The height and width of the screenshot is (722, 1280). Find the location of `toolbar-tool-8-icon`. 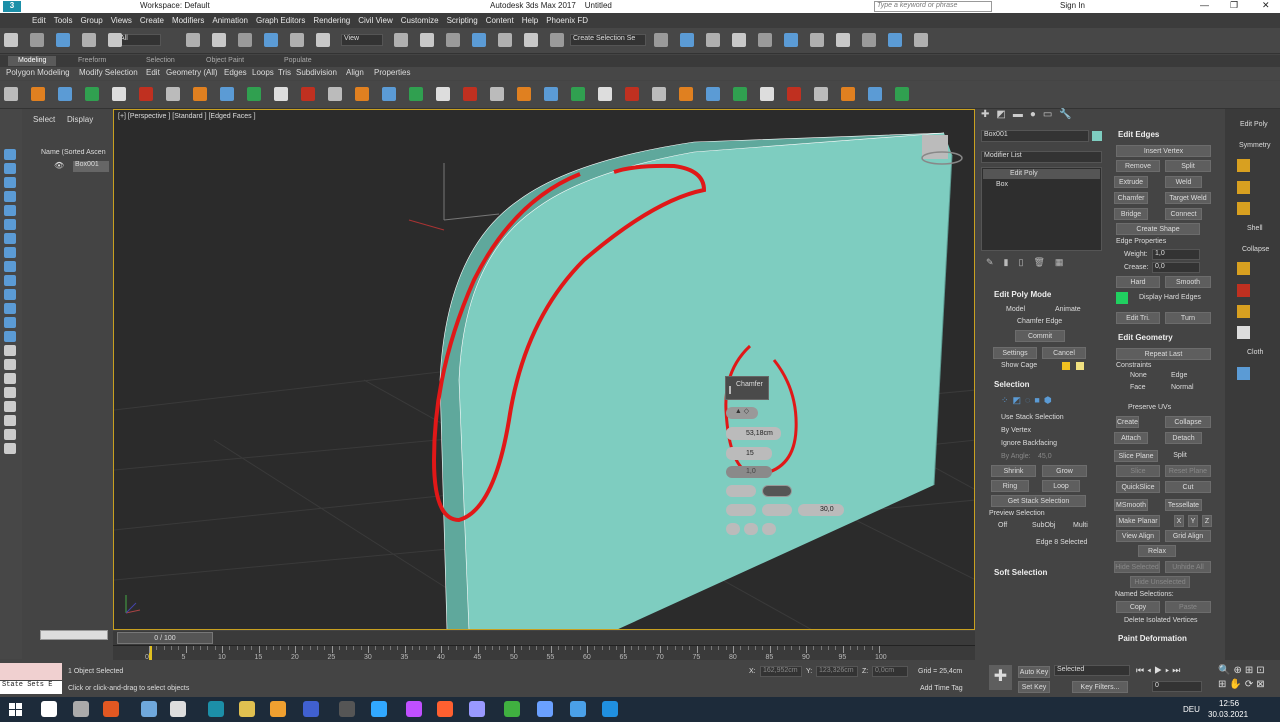

toolbar-tool-8-icon is located at coordinates (200, 94).